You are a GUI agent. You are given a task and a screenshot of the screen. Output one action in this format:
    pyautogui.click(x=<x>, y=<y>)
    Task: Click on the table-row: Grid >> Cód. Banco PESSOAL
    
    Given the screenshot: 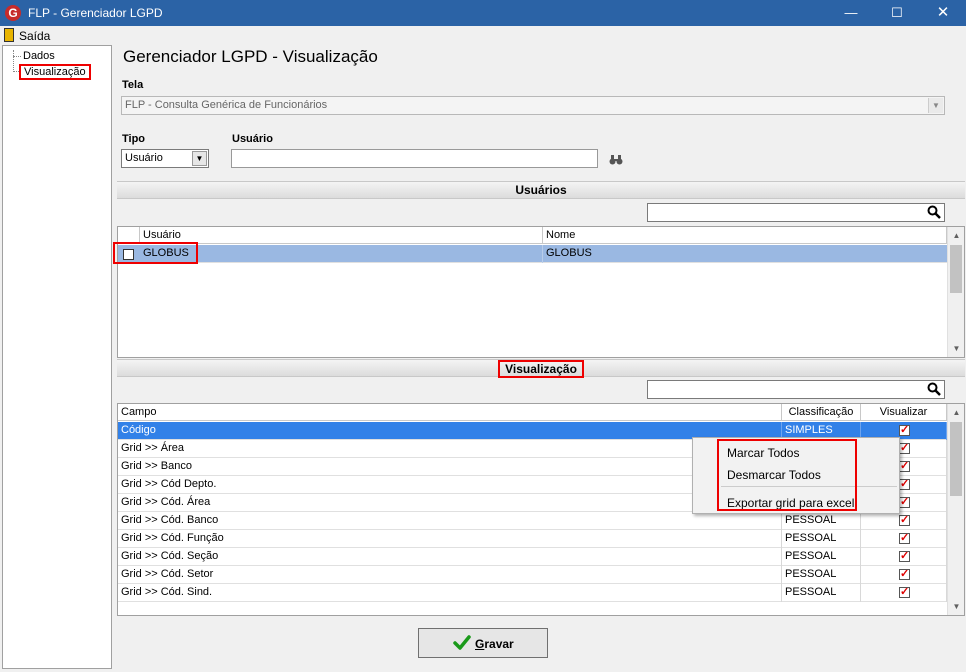 What is the action you would take?
    pyautogui.click(x=532, y=521)
    